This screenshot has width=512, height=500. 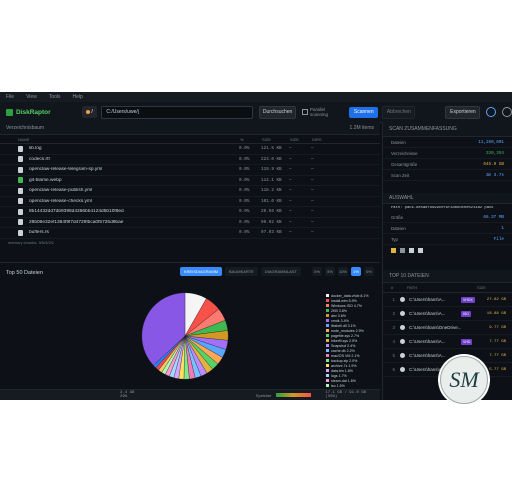 What do you see at coordinates (35, 149) in the screenshot?
I see `row-name: lib.log` at bounding box center [35, 149].